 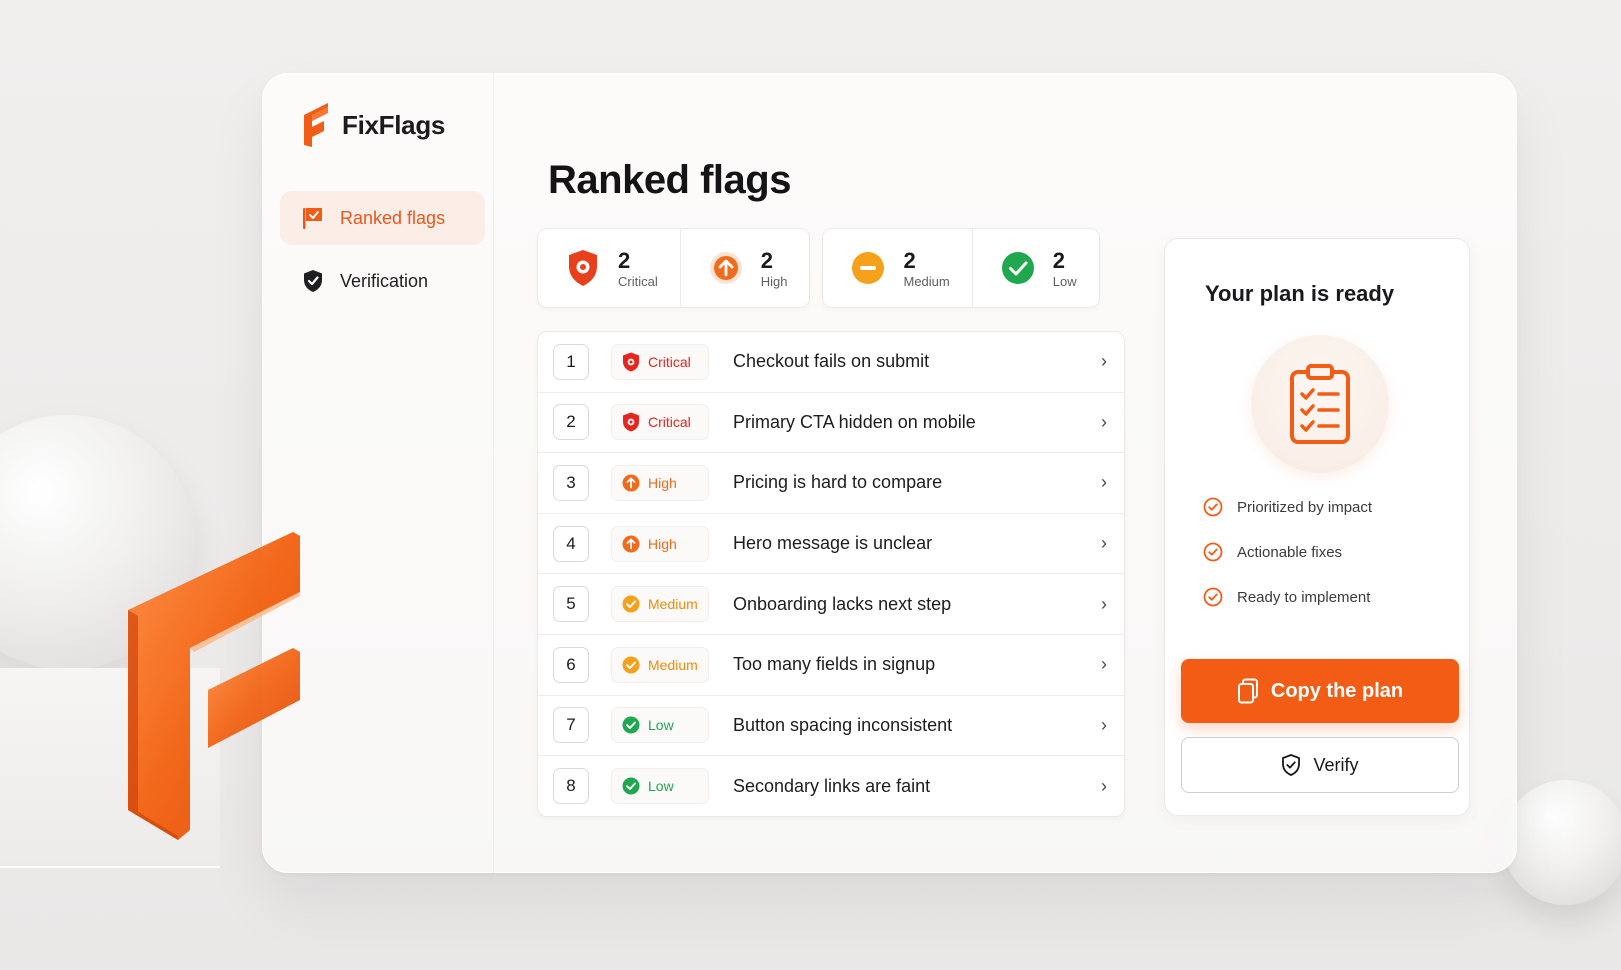 I want to click on flag-title: Too many fields in signup, so click(x=834, y=664).